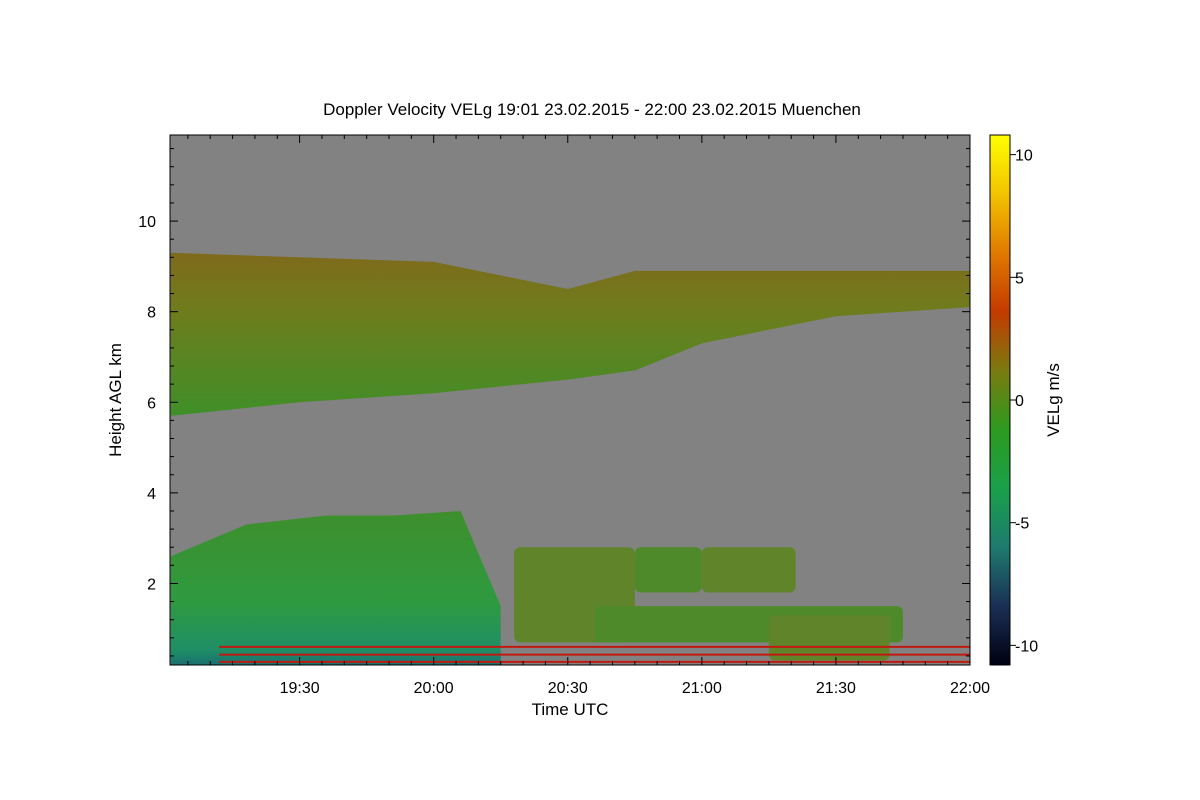  Describe the element at coordinates (151, 584) in the screenshot. I see `y-tick-label: 2` at that location.